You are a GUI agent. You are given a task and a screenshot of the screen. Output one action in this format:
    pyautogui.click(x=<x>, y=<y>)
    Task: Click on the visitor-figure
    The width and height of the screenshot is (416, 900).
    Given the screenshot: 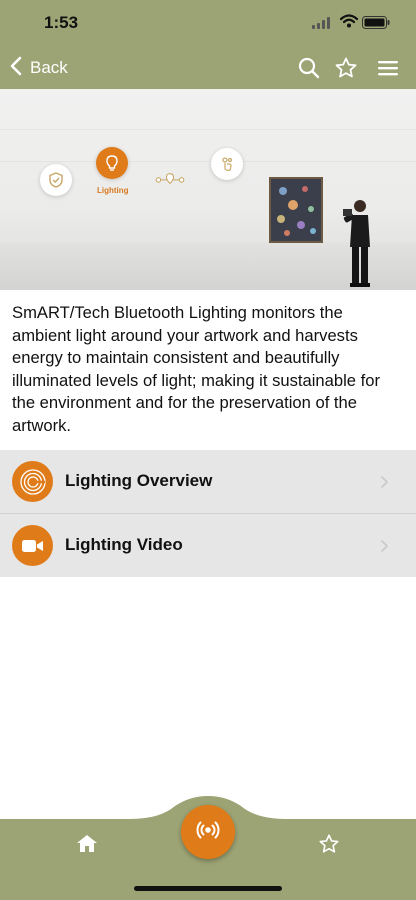 What is the action you would take?
    pyautogui.click(x=360, y=243)
    